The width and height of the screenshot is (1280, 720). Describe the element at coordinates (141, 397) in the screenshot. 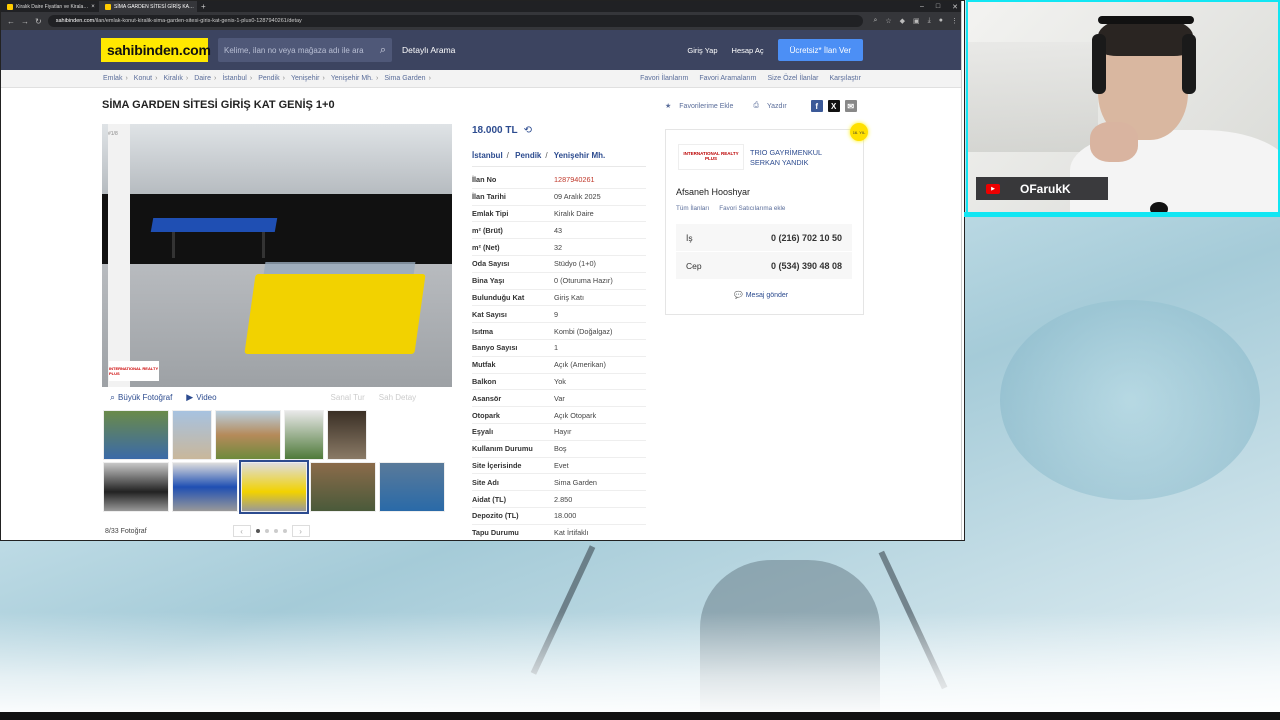

I see `large-photo-button: ⌕ Büyük Fotoğraf` at that location.